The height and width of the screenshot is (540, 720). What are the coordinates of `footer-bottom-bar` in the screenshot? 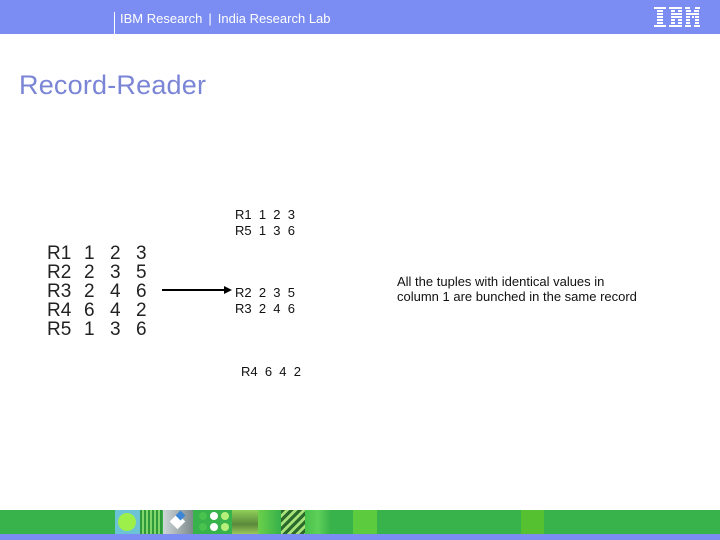 It's located at (360, 537).